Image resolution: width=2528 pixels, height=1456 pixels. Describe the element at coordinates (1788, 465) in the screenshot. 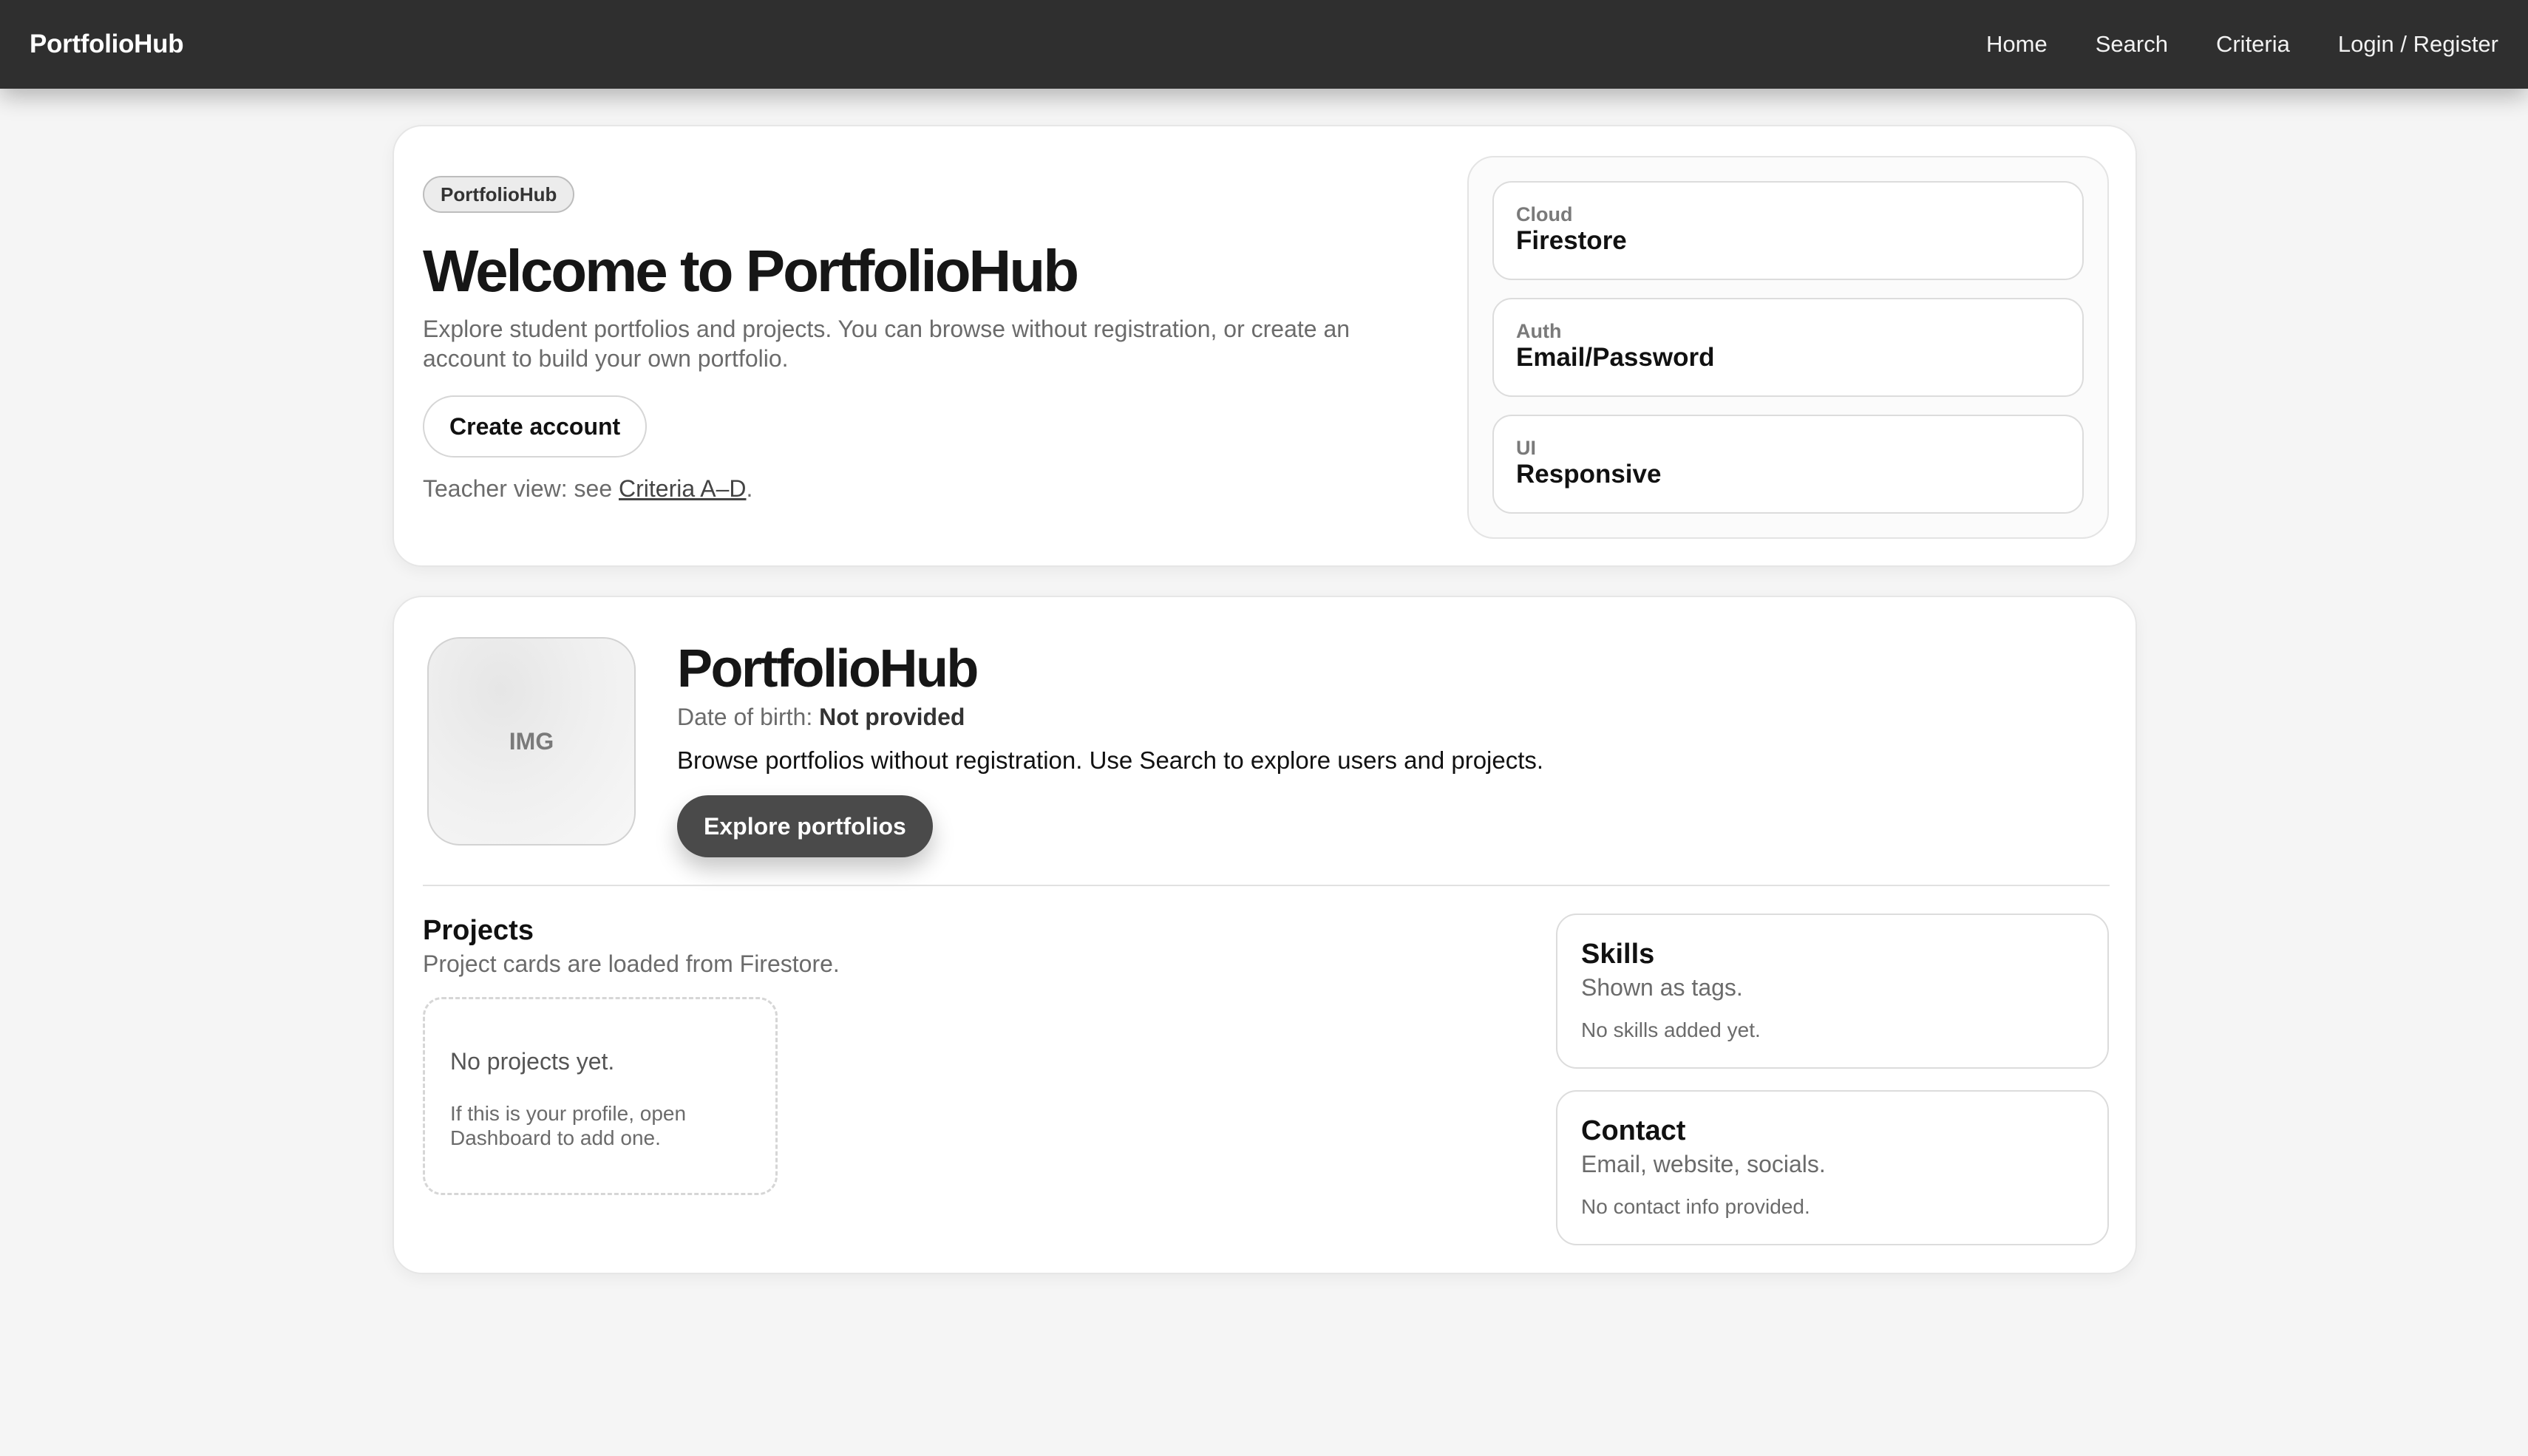

I see `tech-tile-ui: UI Responsive` at that location.